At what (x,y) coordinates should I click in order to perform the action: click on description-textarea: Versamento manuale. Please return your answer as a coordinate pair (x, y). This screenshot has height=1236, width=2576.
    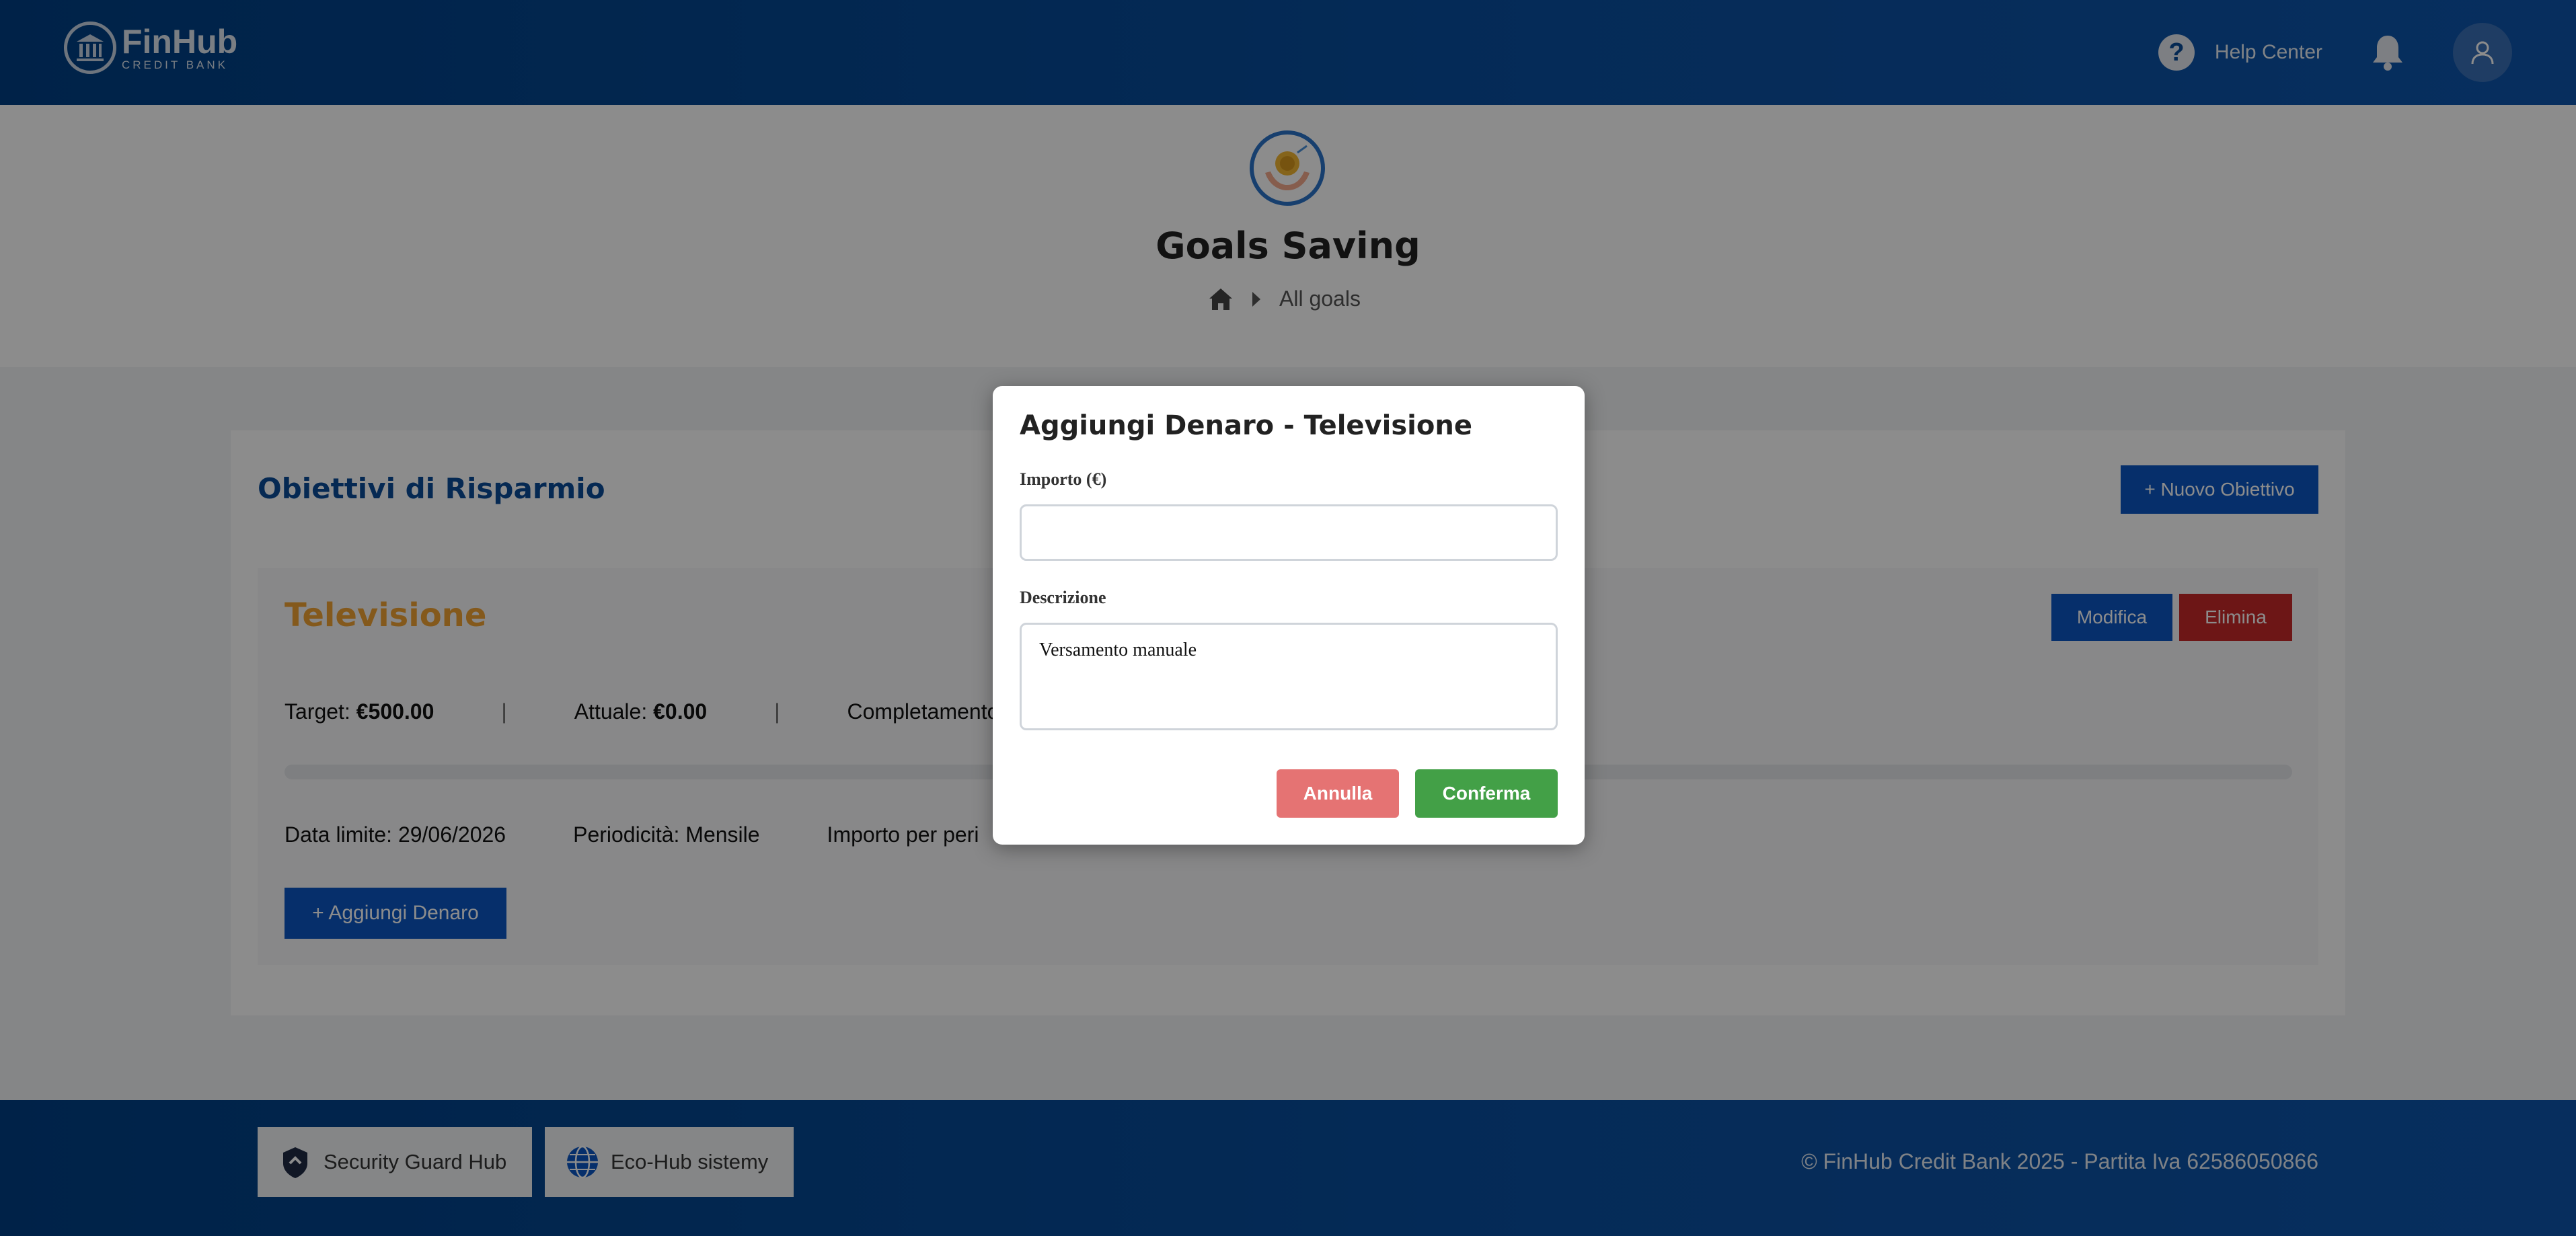
    Looking at the image, I should click on (1289, 676).